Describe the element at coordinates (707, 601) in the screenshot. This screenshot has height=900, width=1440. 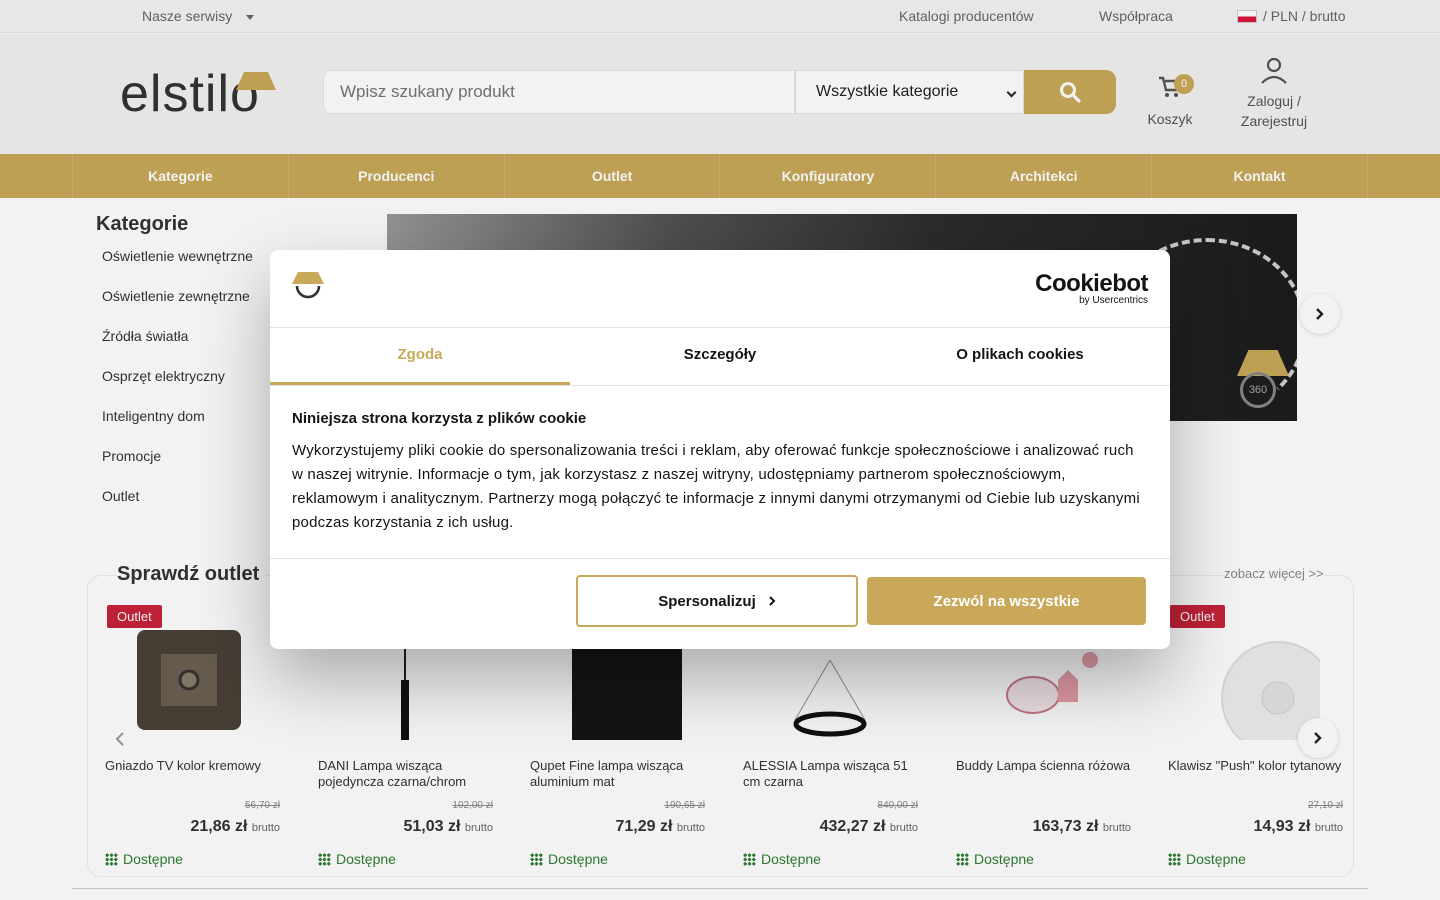
I see `personalize-label: Spersonalizuj` at that location.